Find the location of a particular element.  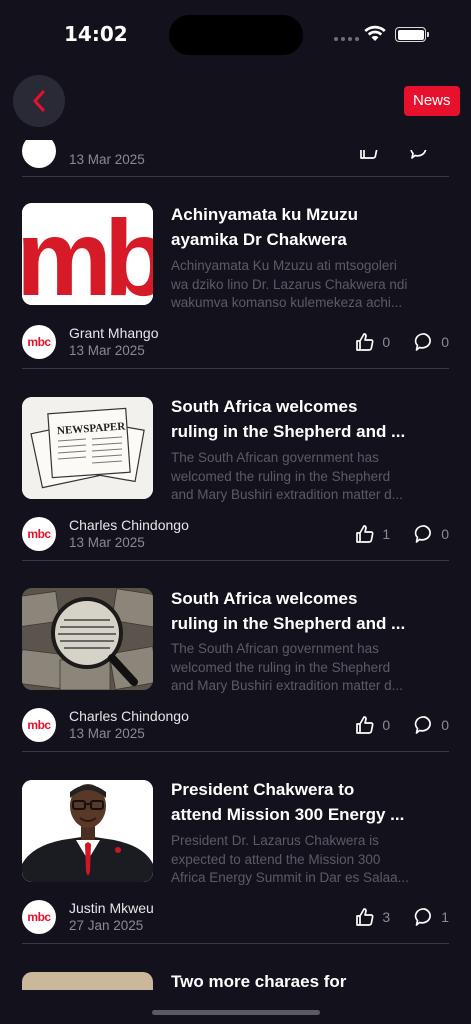

article-title: Two more charaes for is located at coordinates (303, 979).